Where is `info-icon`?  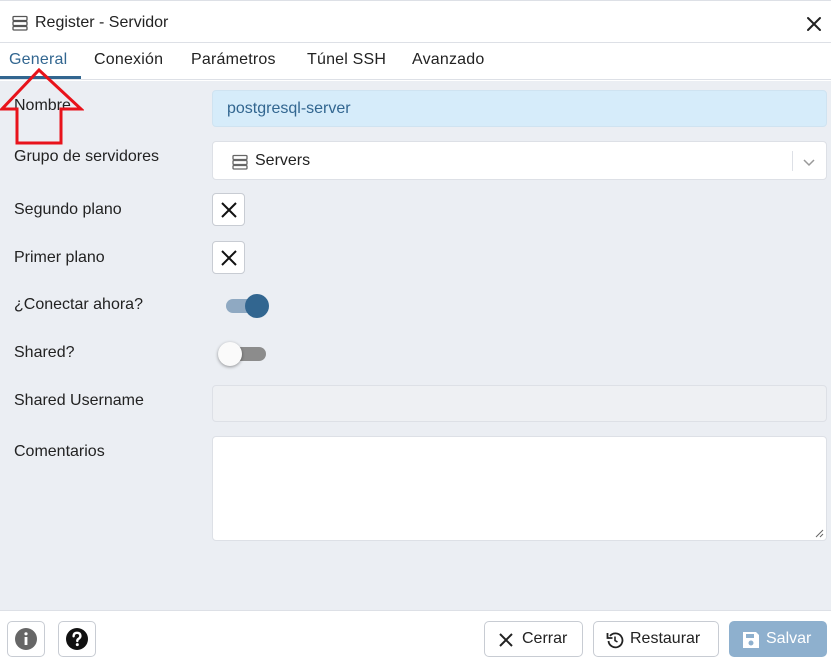
info-icon is located at coordinates (26, 639).